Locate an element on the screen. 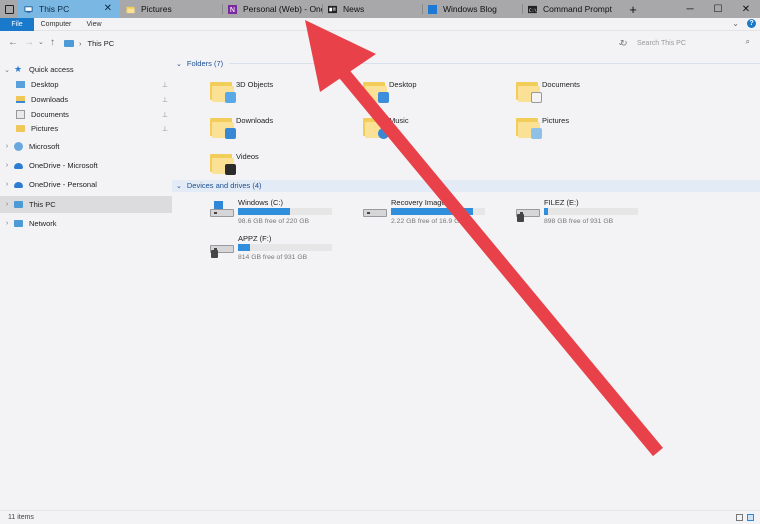 The width and height of the screenshot is (760, 524). tab-this-pc: This PC ✕ is located at coordinates (69, 9).